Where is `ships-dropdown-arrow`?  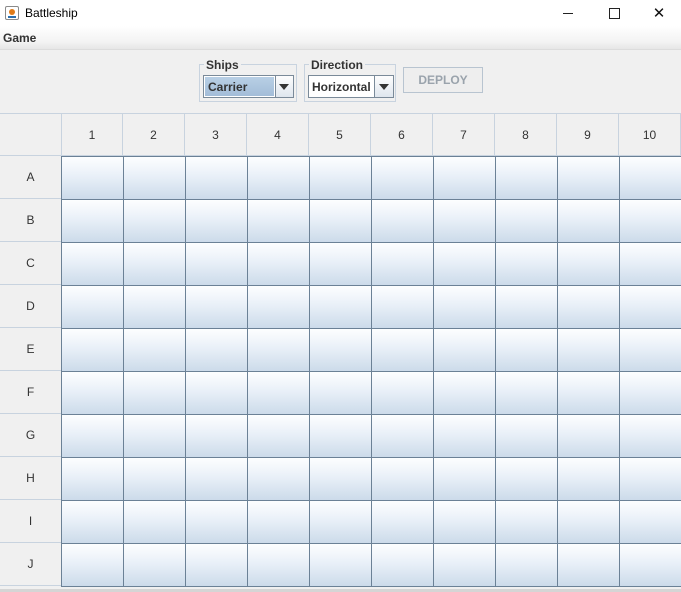
ships-dropdown-arrow is located at coordinates (283, 86).